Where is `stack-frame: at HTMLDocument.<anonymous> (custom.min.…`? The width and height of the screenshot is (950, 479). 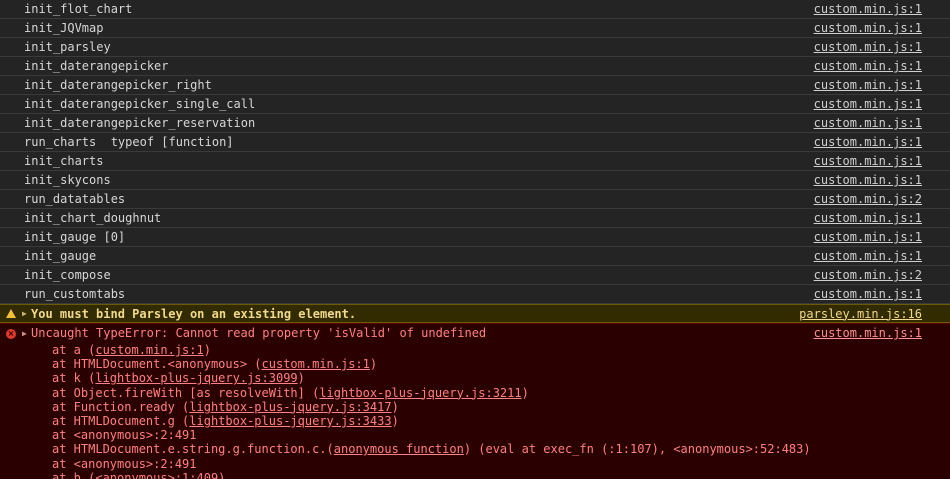 stack-frame: at HTMLDocument.<anonymous> (custom.min.… is located at coordinates (487, 364).